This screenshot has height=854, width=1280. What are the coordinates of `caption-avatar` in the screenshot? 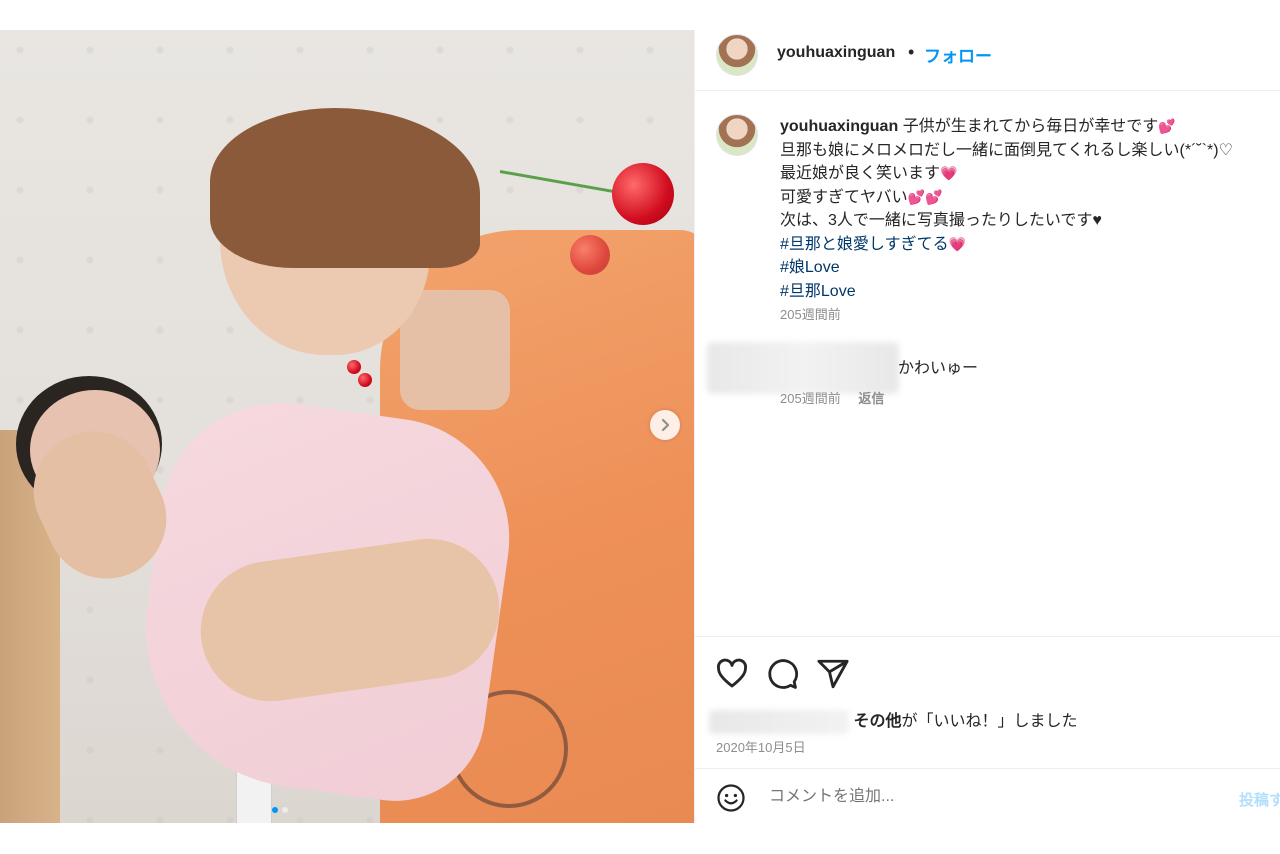 It's located at (737, 135).